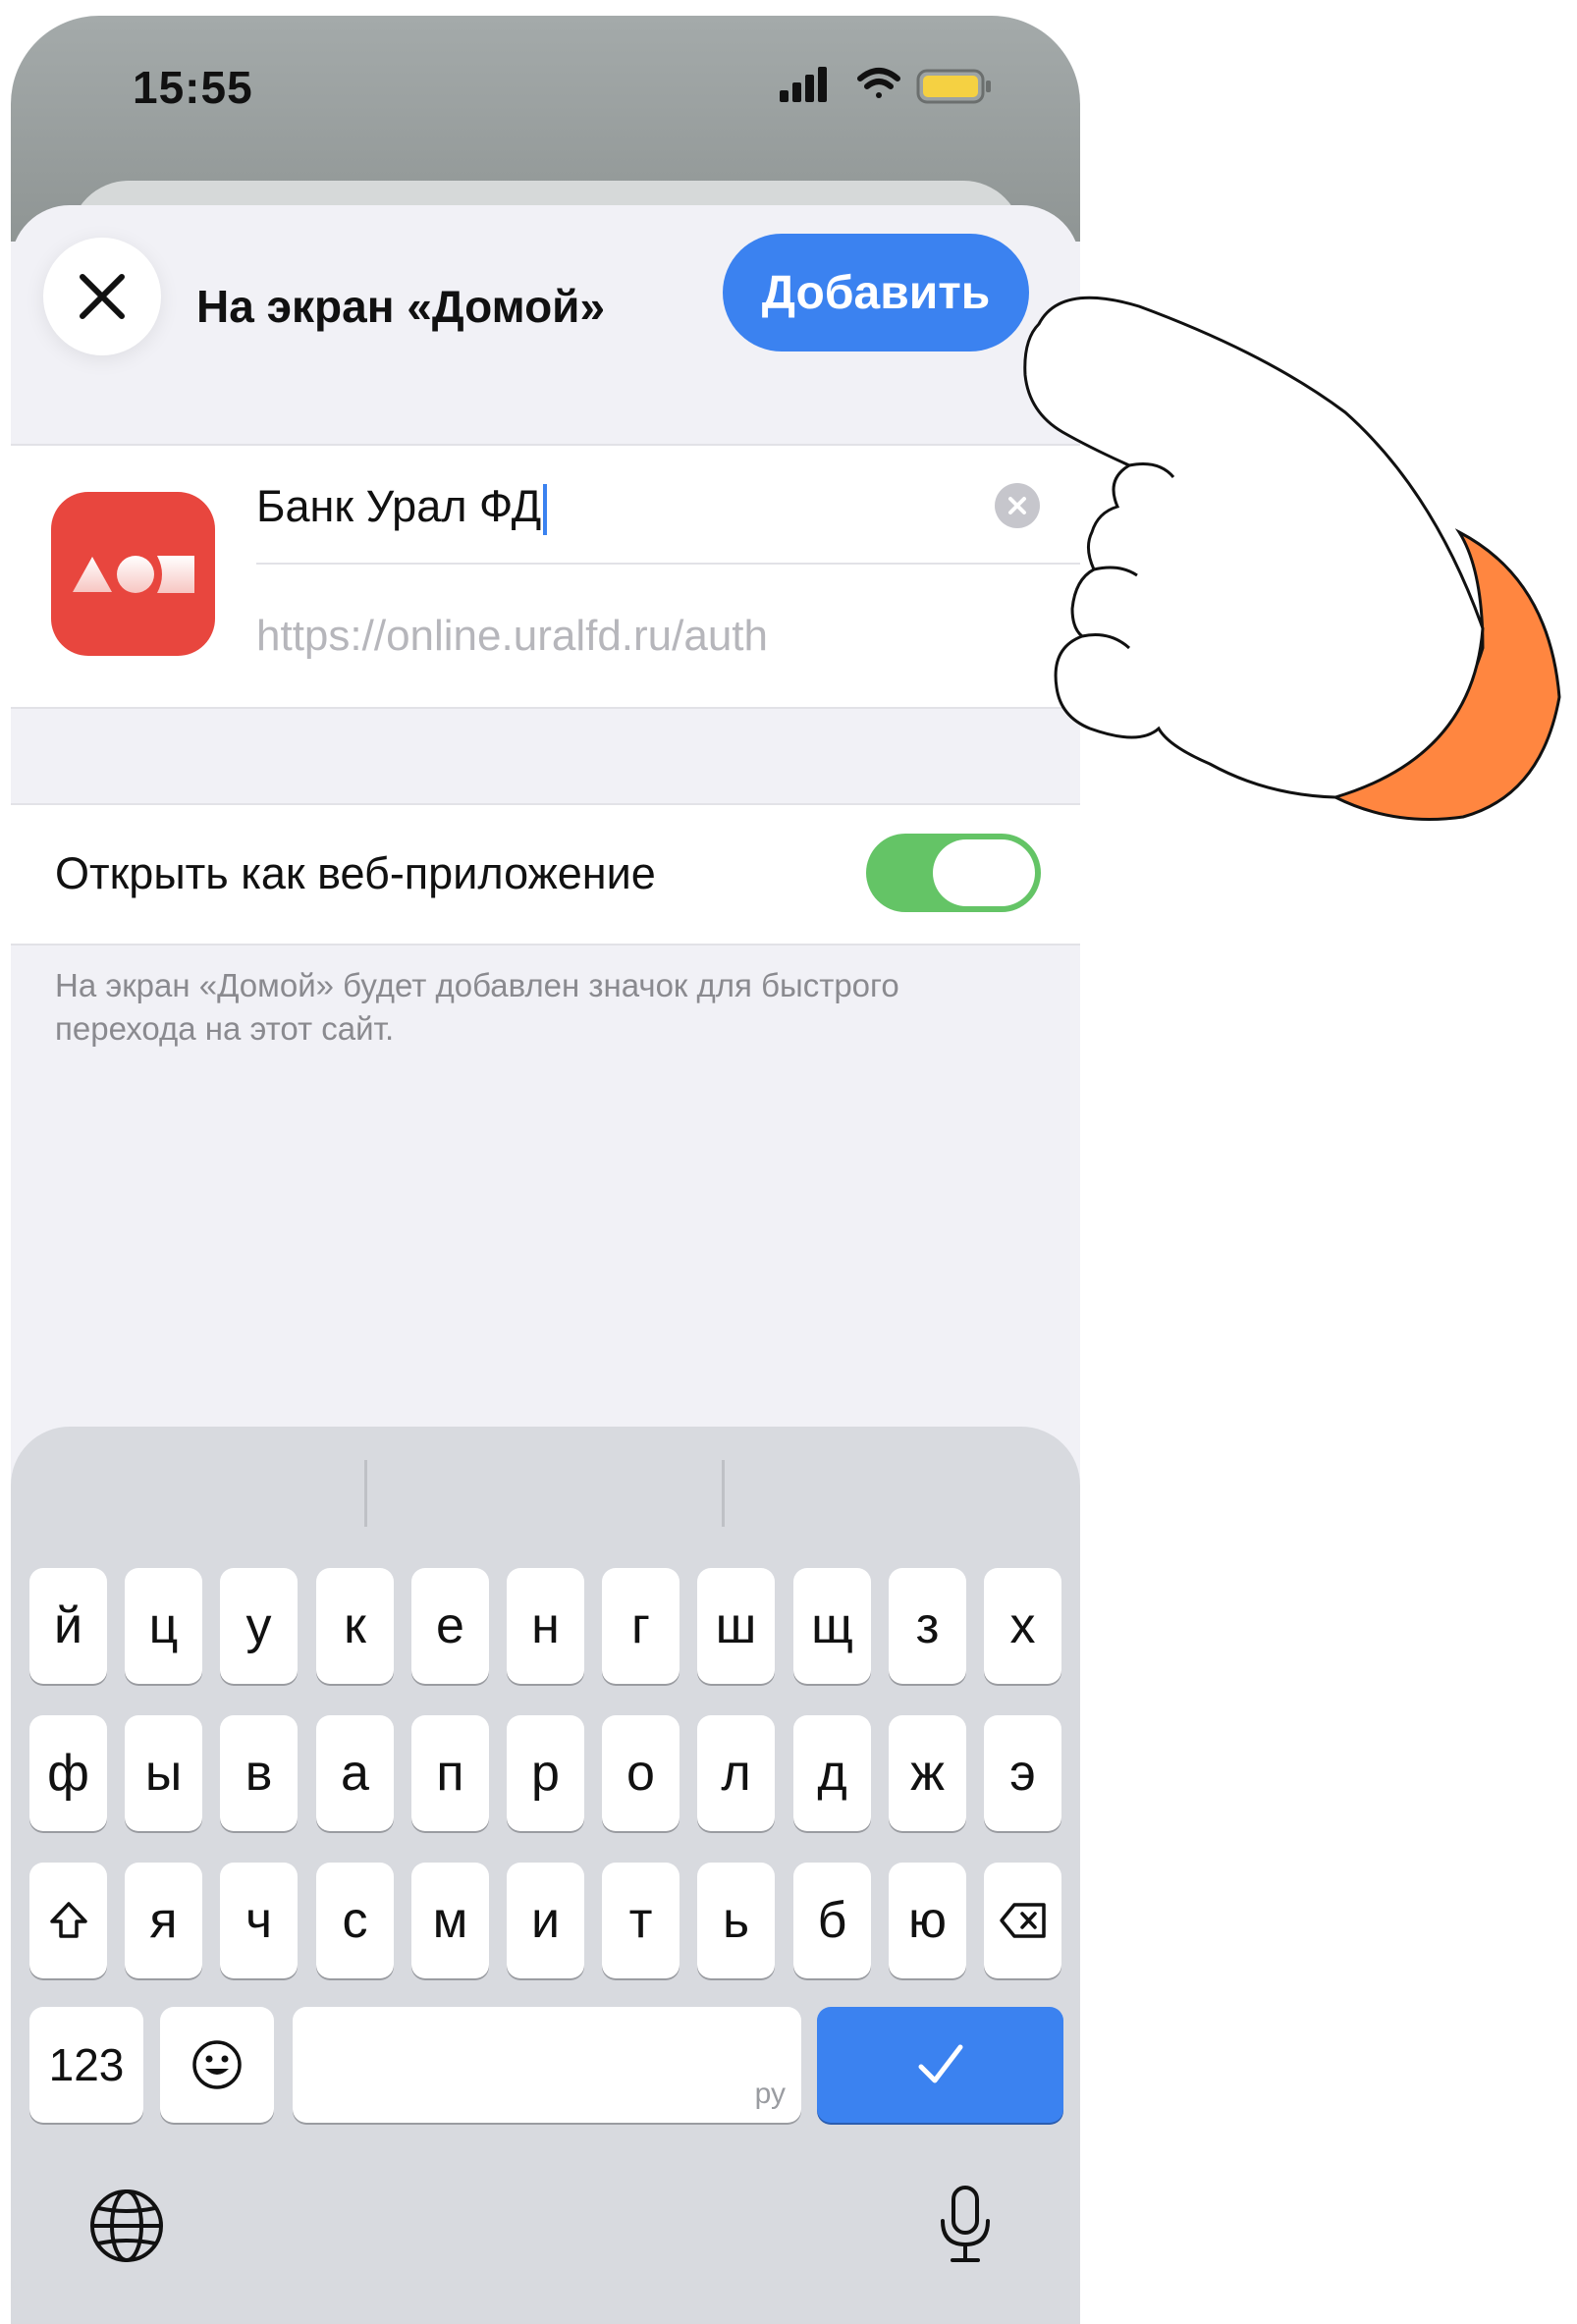  I want to click on bank-logo-icon, so click(133, 574).